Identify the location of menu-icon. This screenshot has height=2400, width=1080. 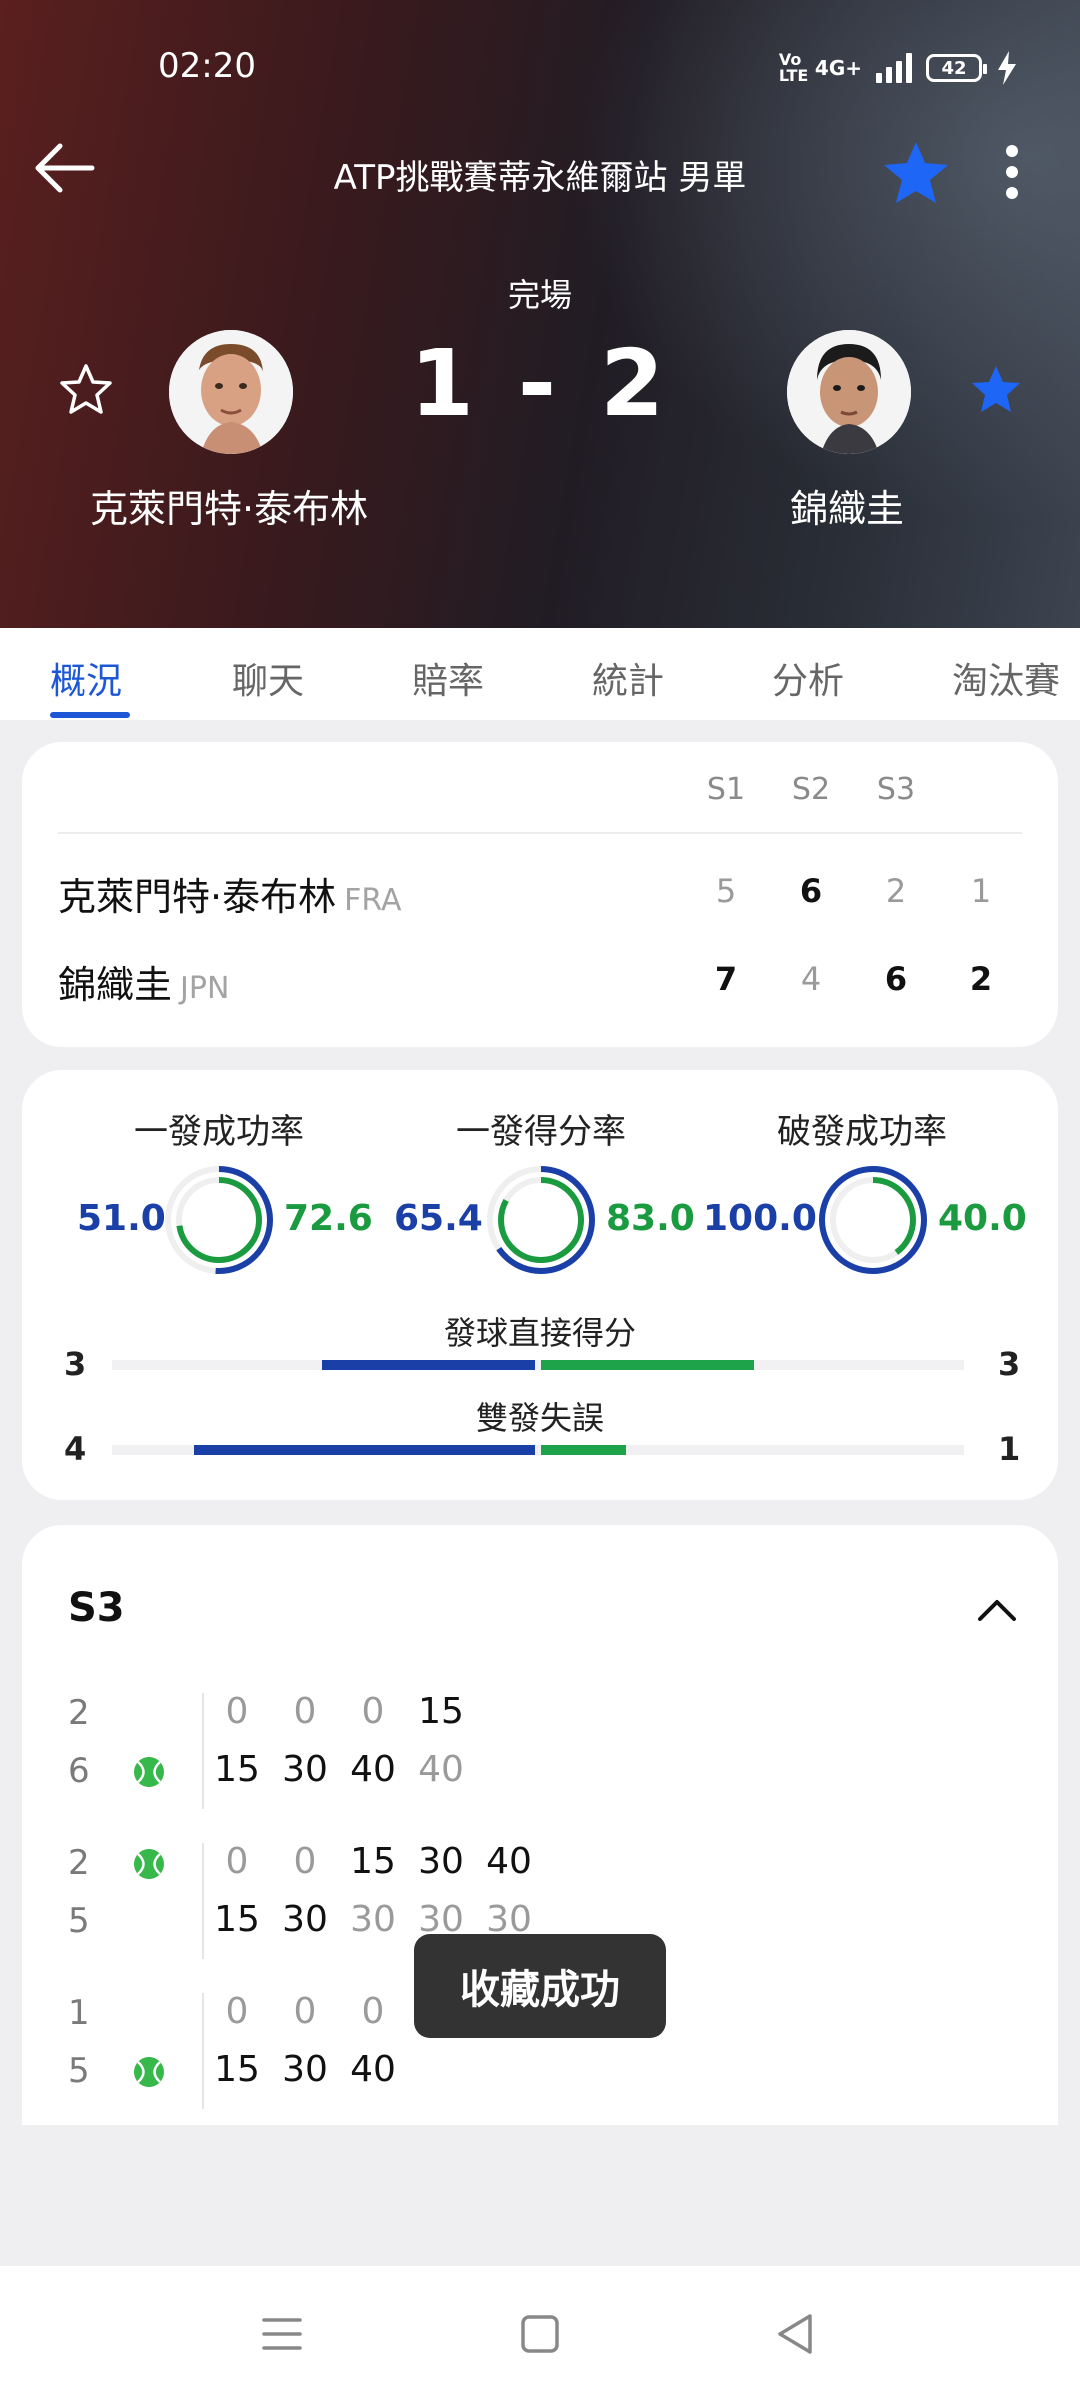
(282, 2334).